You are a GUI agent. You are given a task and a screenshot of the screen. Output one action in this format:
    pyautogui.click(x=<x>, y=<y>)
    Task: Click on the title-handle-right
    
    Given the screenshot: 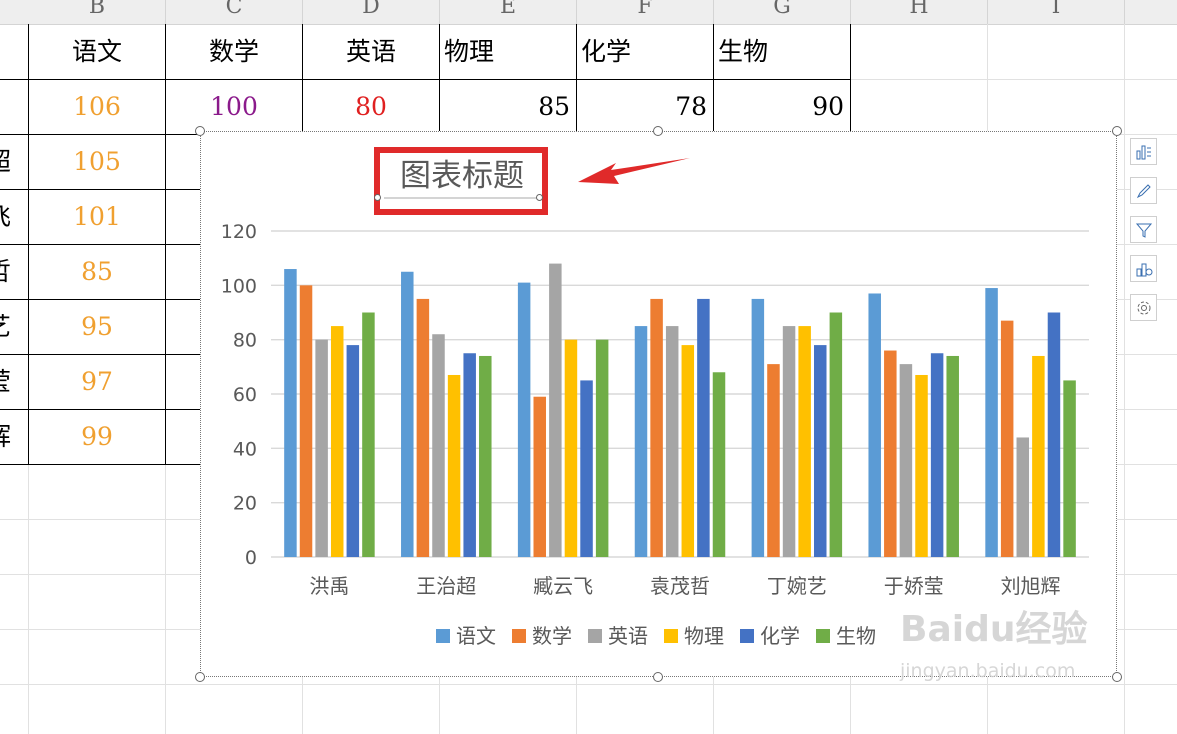 What is the action you would take?
    pyautogui.click(x=539, y=197)
    